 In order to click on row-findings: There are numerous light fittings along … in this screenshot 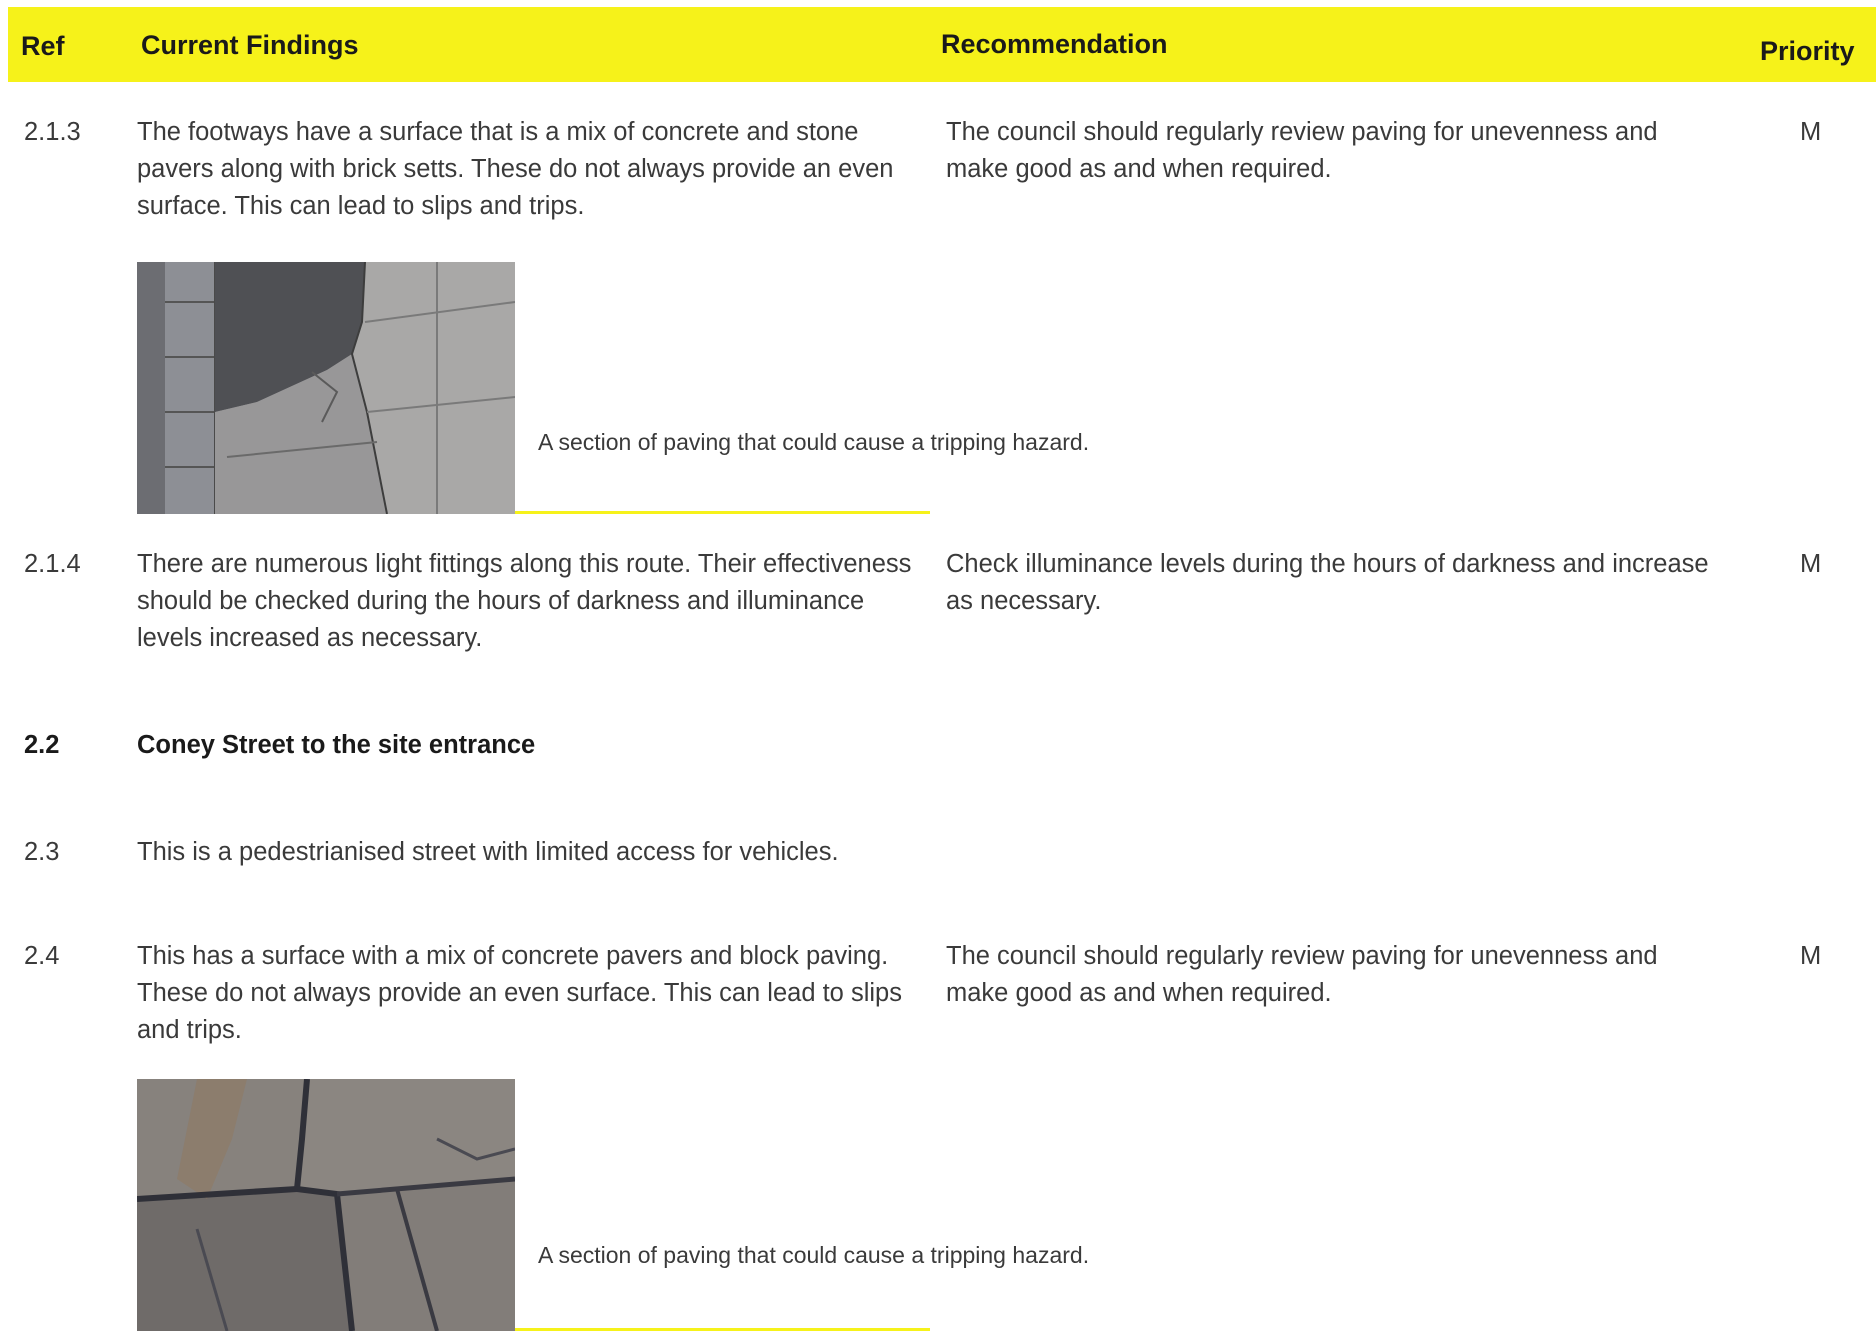, I will do `click(524, 601)`.